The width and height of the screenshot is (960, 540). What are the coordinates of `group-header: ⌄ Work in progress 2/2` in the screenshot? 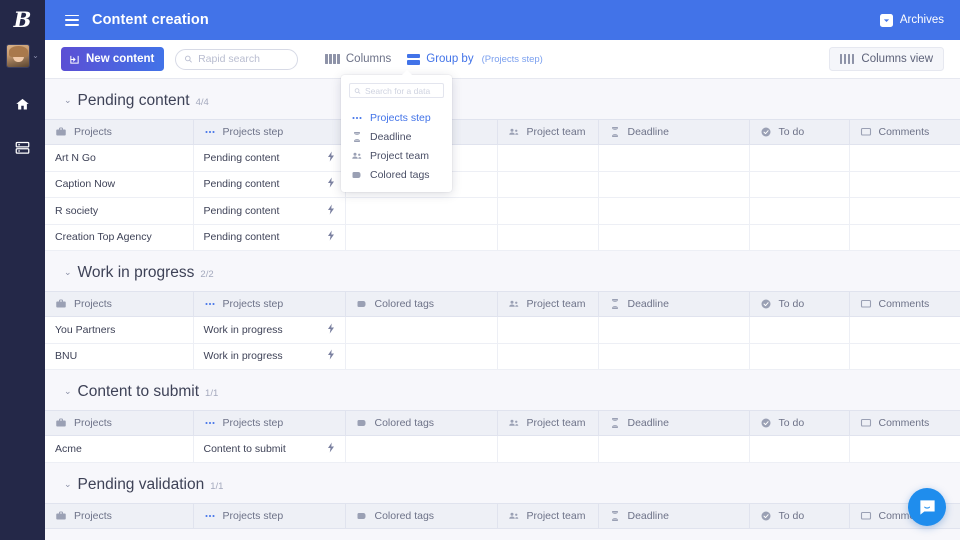 It's located at (502, 271).